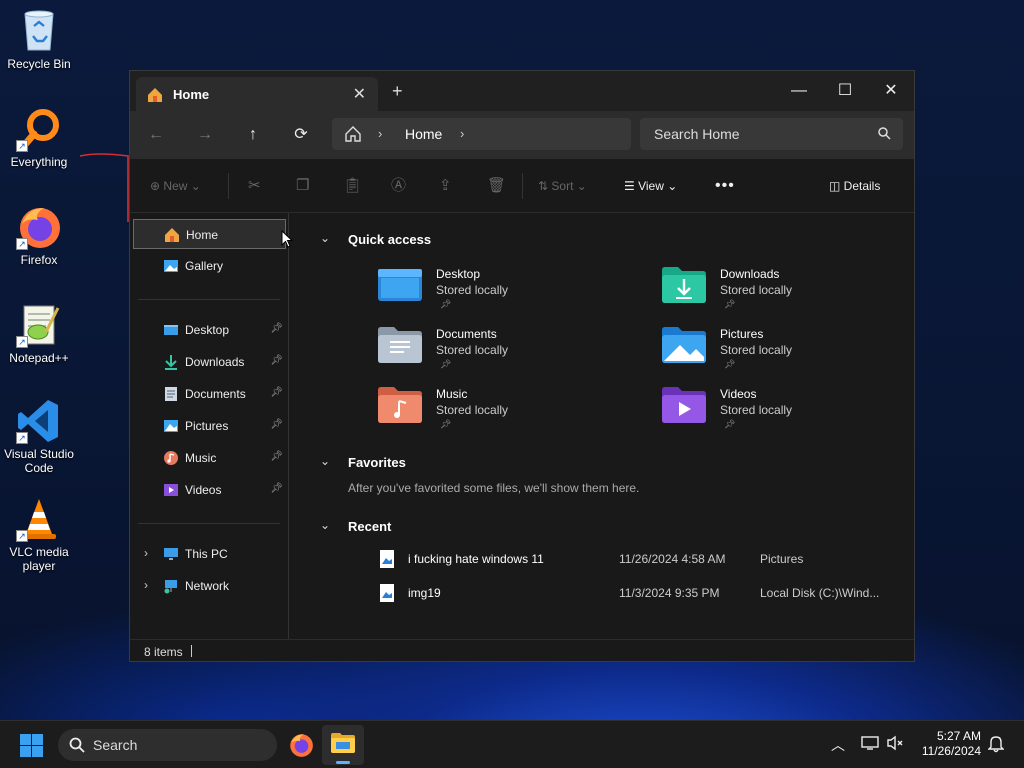  Describe the element at coordinates (205, 135) in the screenshot. I see `forward-button: →` at that location.